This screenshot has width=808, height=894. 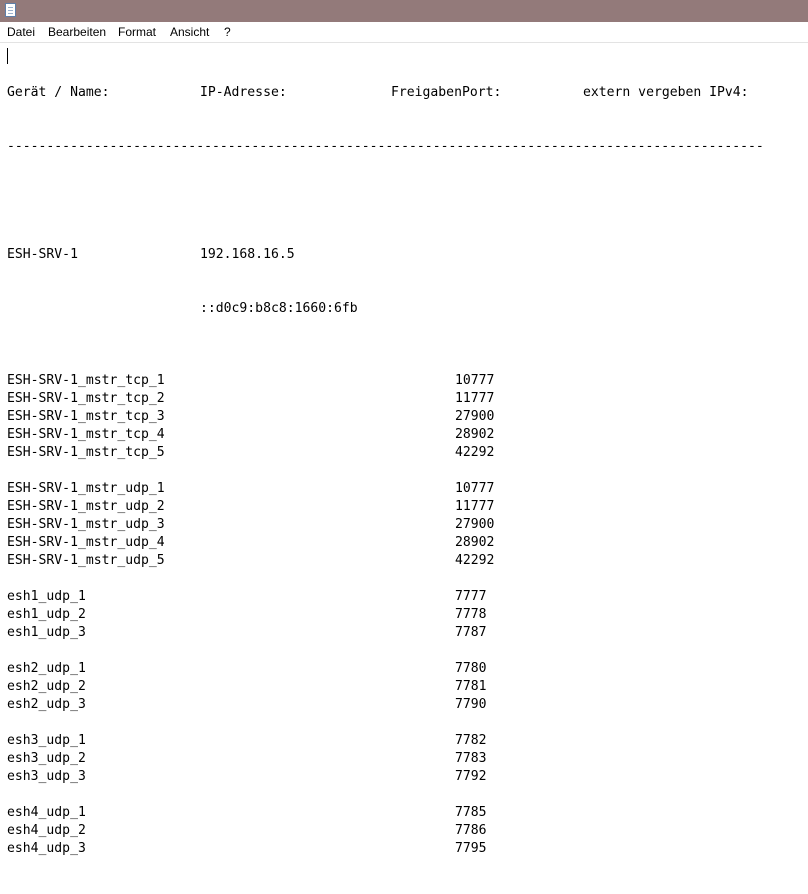 What do you see at coordinates (247, 831) in the screenshot?
I see `port-entry-row: esh4_udp_2 7786` at bounding box center [247, 831].